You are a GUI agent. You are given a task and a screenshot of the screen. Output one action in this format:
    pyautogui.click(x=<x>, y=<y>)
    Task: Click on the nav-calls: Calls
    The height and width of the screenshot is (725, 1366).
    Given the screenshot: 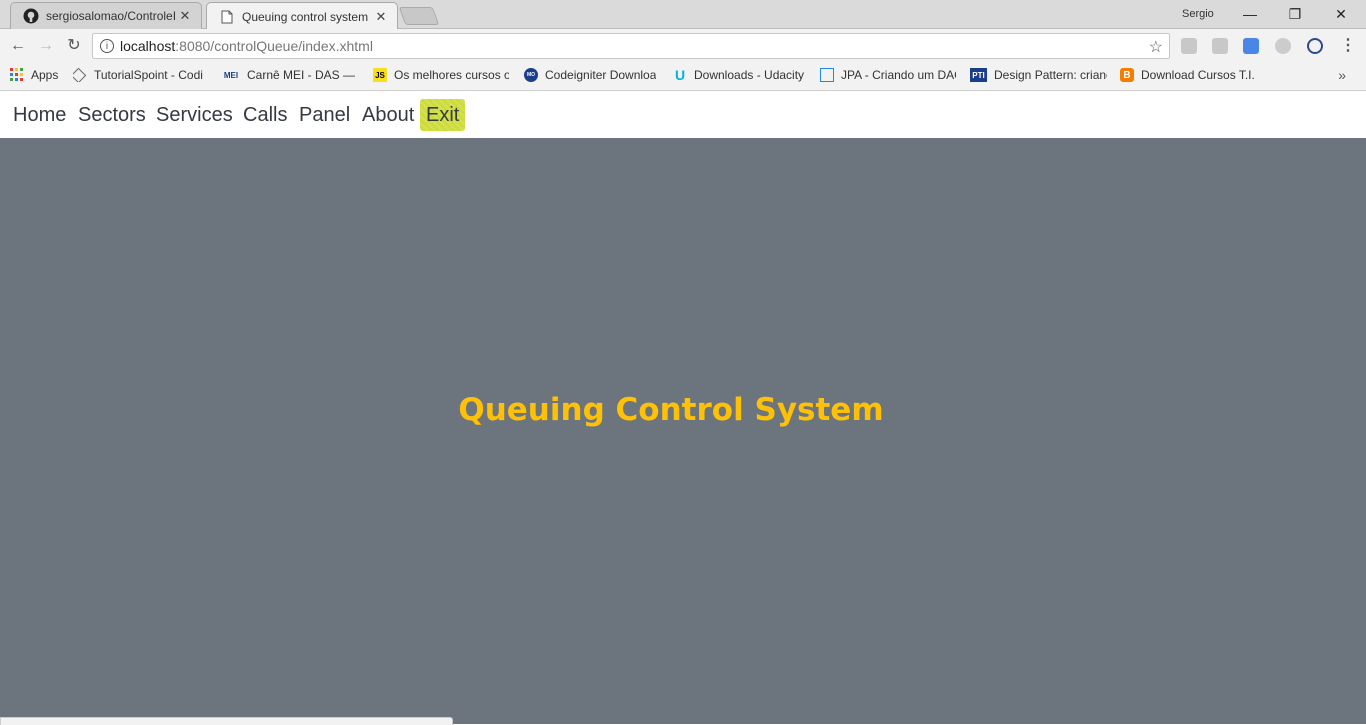 What is the action you would take?
    pyautogui.click(x=265, y=115)
    